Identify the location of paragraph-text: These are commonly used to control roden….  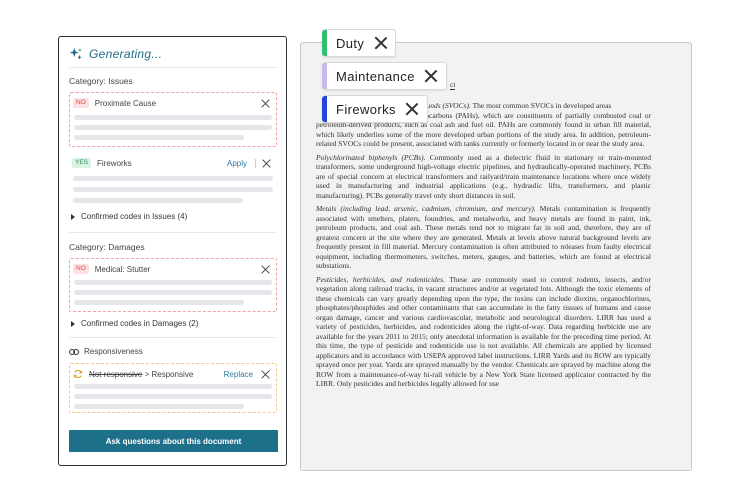
(484, 331).